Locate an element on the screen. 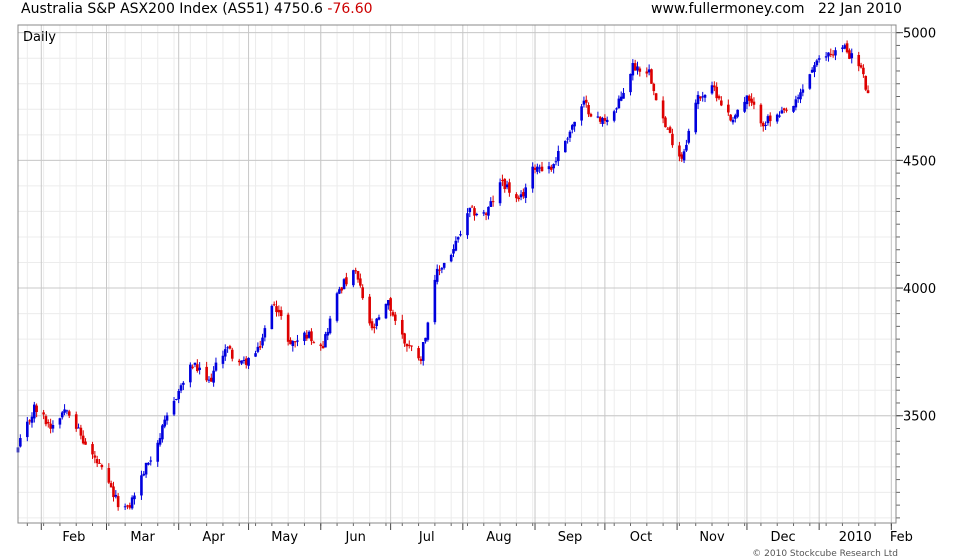 This screenshot has height=560, width=980. x-tick-label: Nov is located at coordinates (712, 537).